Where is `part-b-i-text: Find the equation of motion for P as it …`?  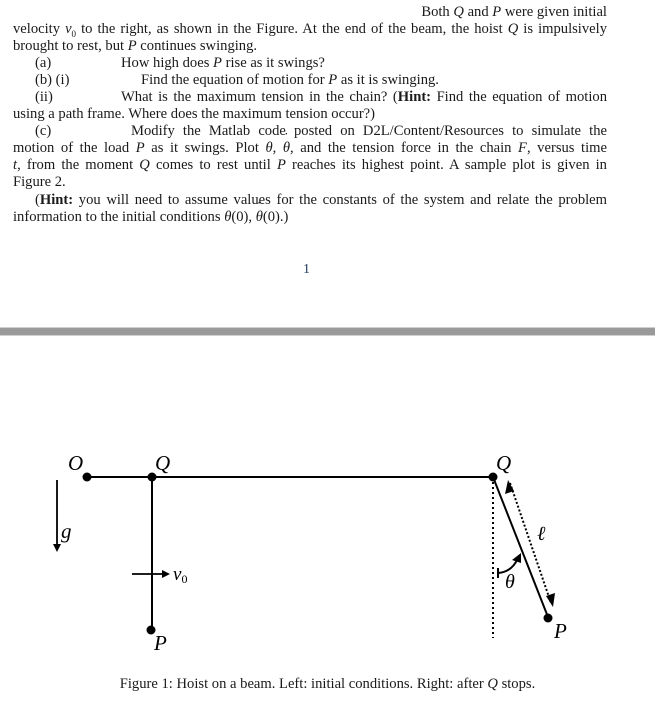
part-b-i-text: Find the equation of motion for P as it … is located at coordinates (290, 80).